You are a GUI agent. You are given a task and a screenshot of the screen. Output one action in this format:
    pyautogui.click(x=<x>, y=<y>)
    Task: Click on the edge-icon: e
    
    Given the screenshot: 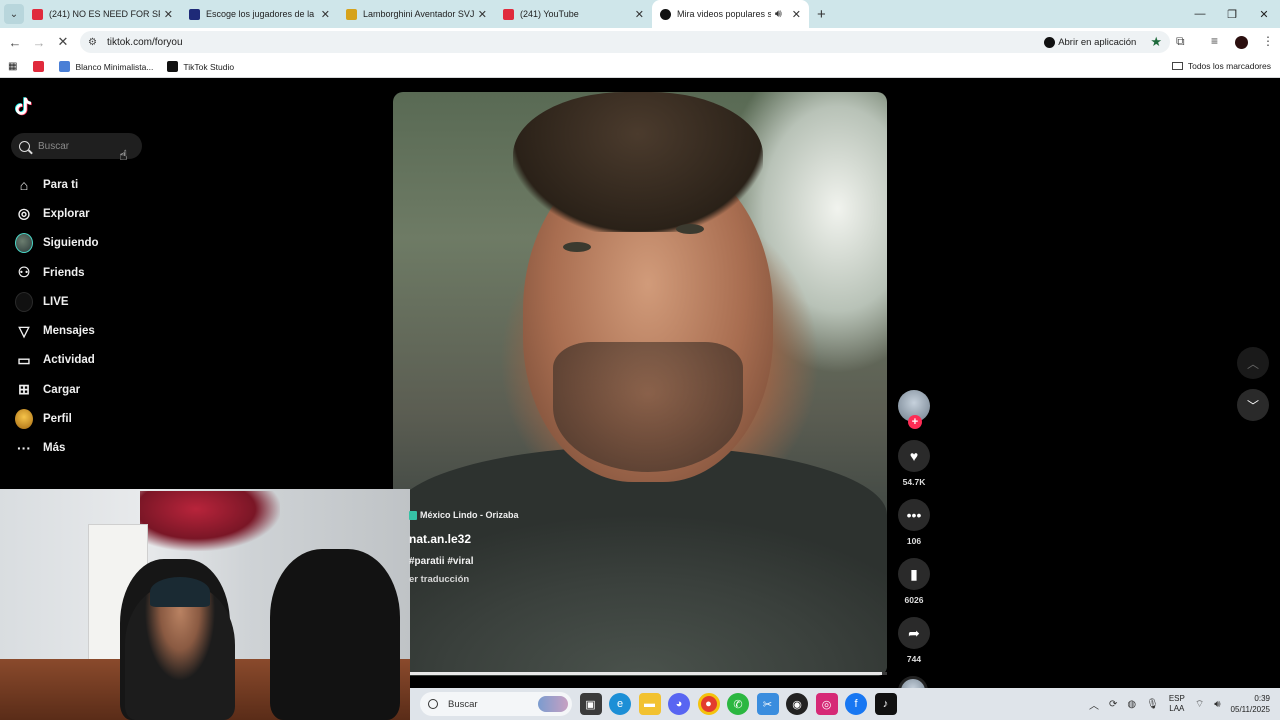 What is the action you would take?
    pyautogui.click(x=620, y=704)
    